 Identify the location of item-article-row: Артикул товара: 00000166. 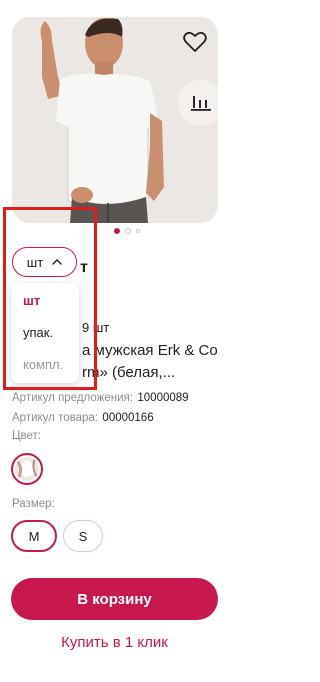
(83, 417).